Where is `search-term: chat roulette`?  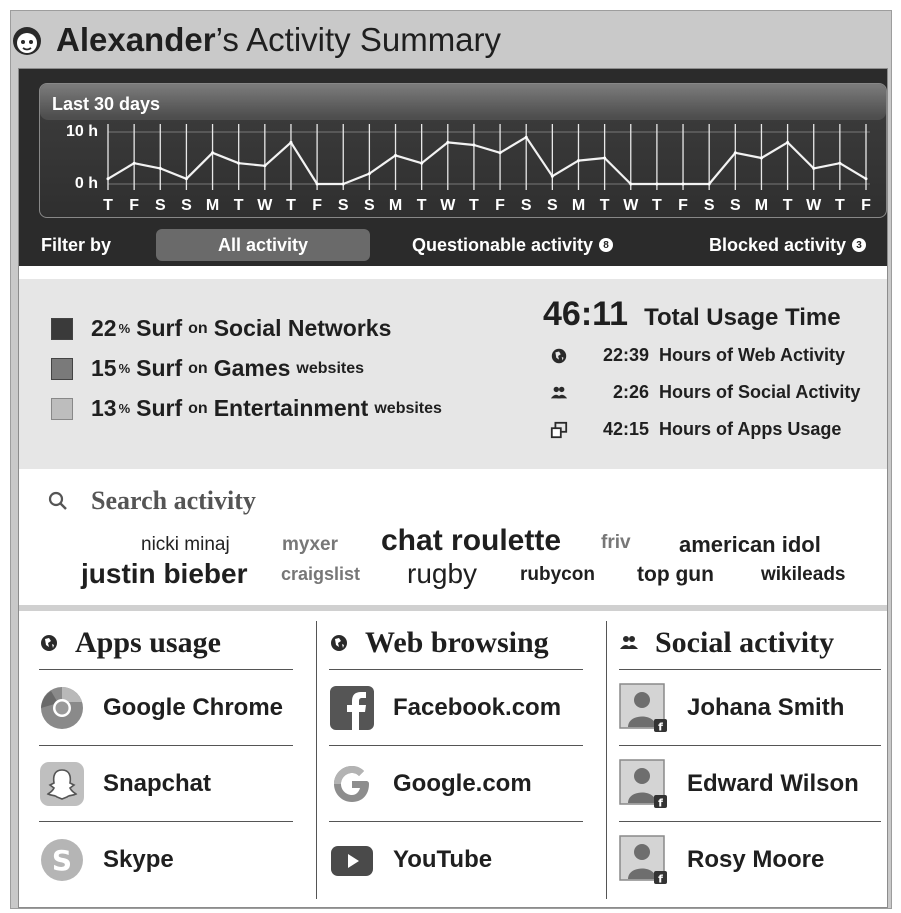 search-term: chat roulette is located at coordinates (471, 541).